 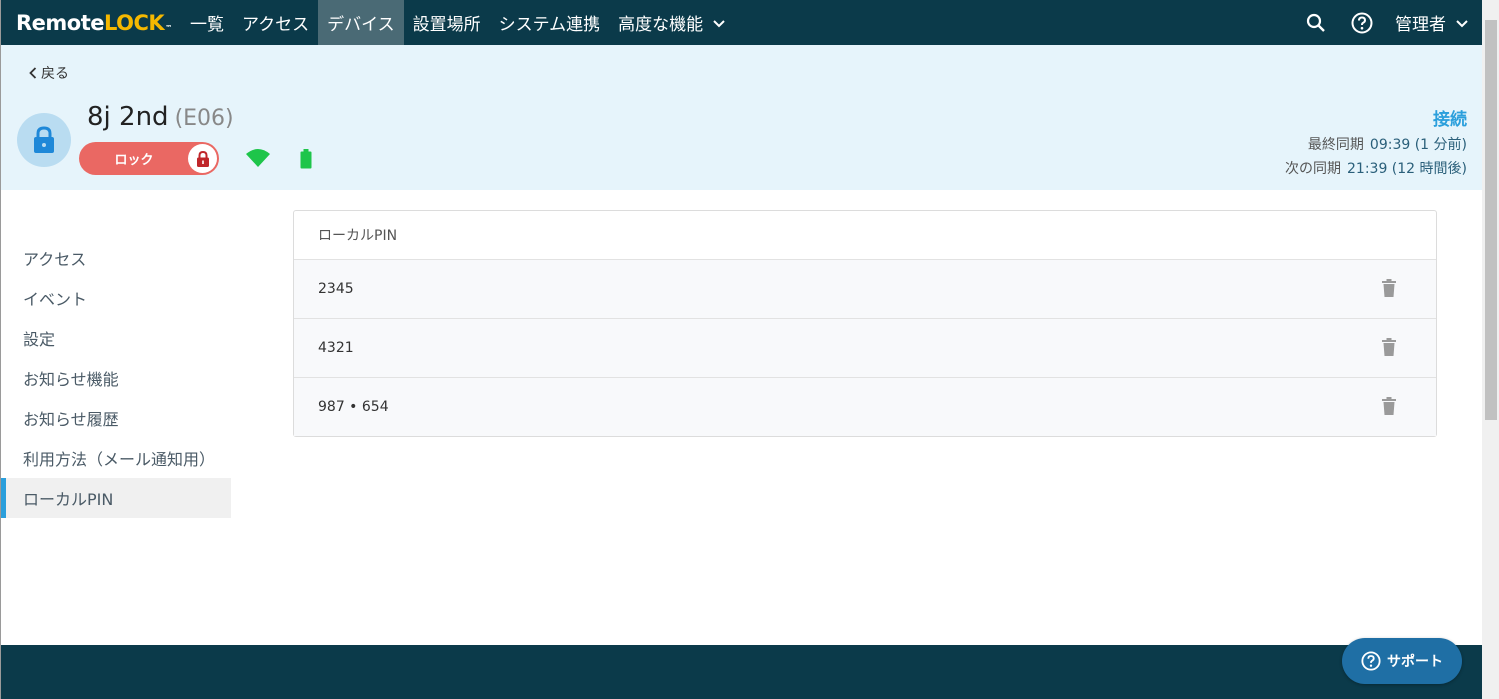 I want to click on nav-item-locations: 設置場所, so click(x=447, y=22).